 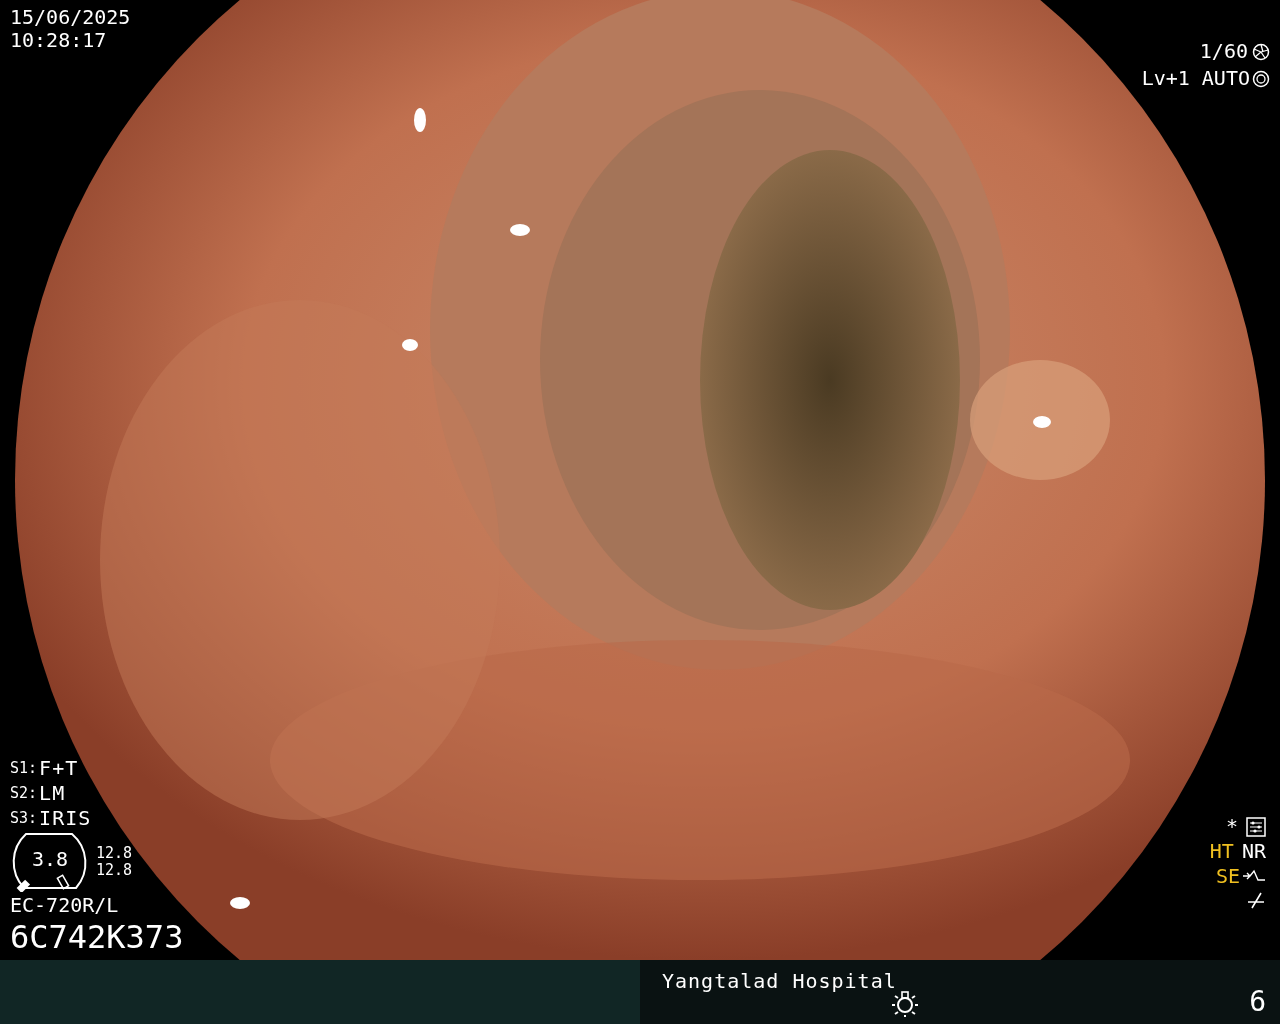 I want to click on switch-value: IRIS, so click(x=65, y=819).